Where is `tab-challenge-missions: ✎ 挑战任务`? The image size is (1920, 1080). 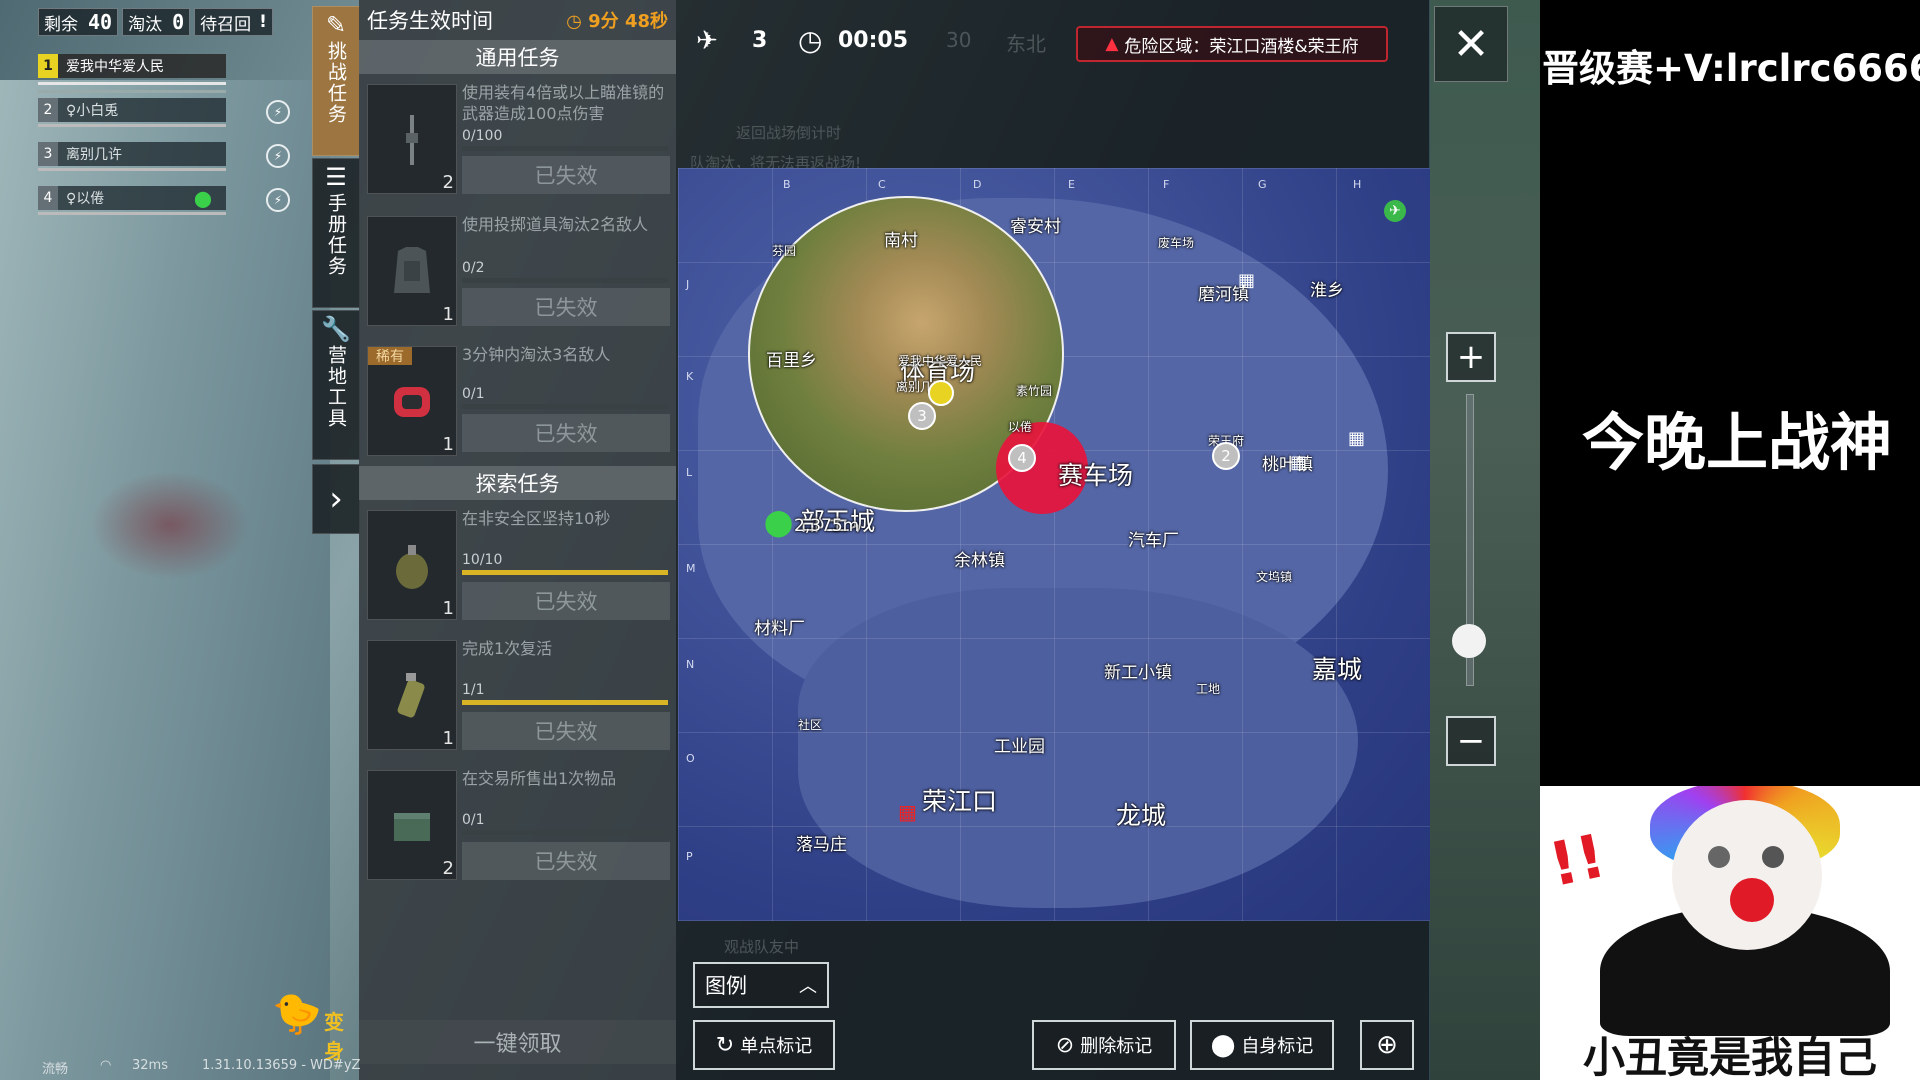 tab-challenge-missions: ✎ 挑战任务 is located at coordinates (336, 81).